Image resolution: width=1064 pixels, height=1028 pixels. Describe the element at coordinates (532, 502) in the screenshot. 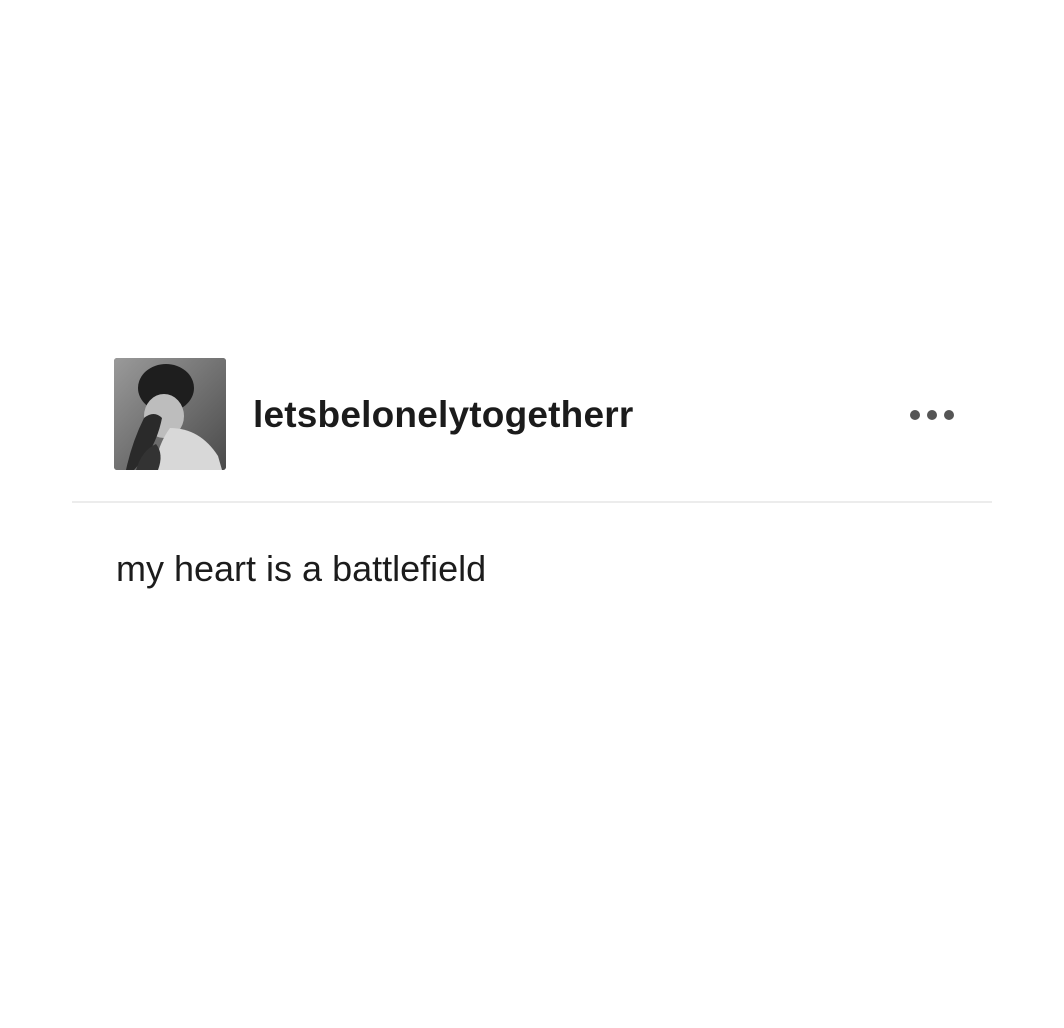

I see `header-divider` at that location.